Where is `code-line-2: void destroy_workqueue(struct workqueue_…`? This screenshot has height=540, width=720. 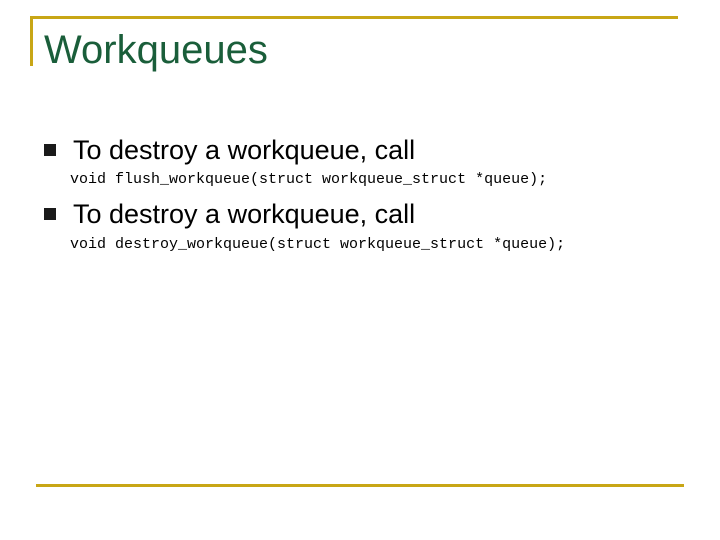 code-line-2: void destroy_workqueue(struct workqueue_… is located at coordinates (318, 244).